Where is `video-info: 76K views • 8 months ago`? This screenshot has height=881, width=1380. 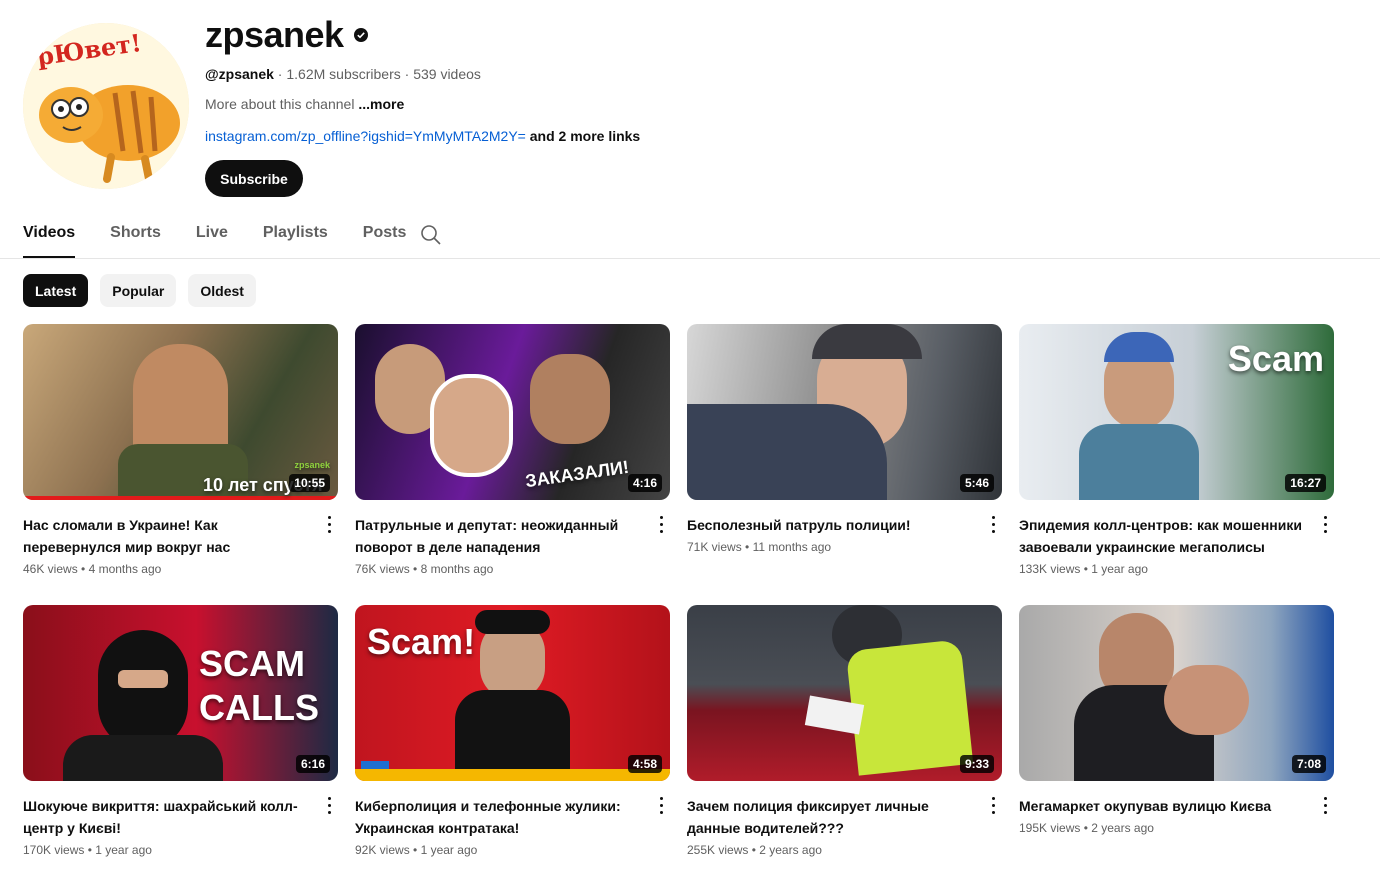 video-info: 76K views • 8 months ago is located at coordinates (424, 569).